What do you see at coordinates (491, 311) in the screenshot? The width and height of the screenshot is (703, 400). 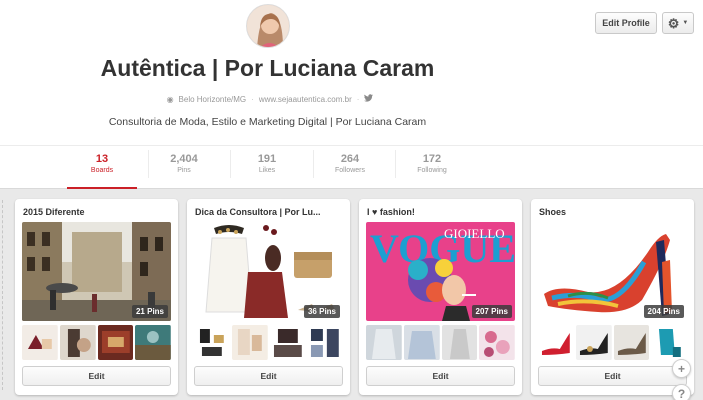 I see `board-pin-count: 207 Pins` at bounding box center [491, 311].